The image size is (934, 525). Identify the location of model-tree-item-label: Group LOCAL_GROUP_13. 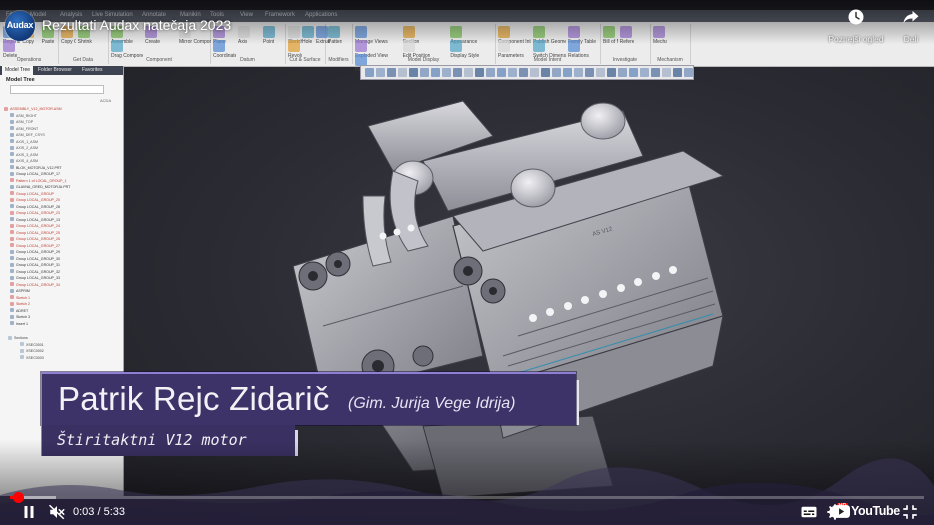
(38, 219).